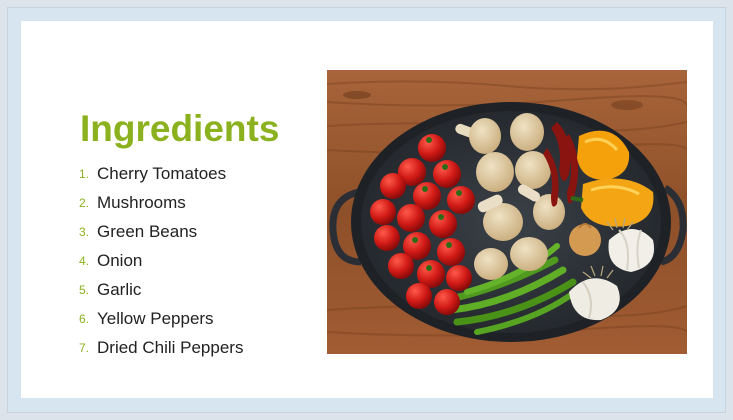  Describe the element at coordinates (84, 289) in the screenshot. I see `list-number: 5.` at that location.